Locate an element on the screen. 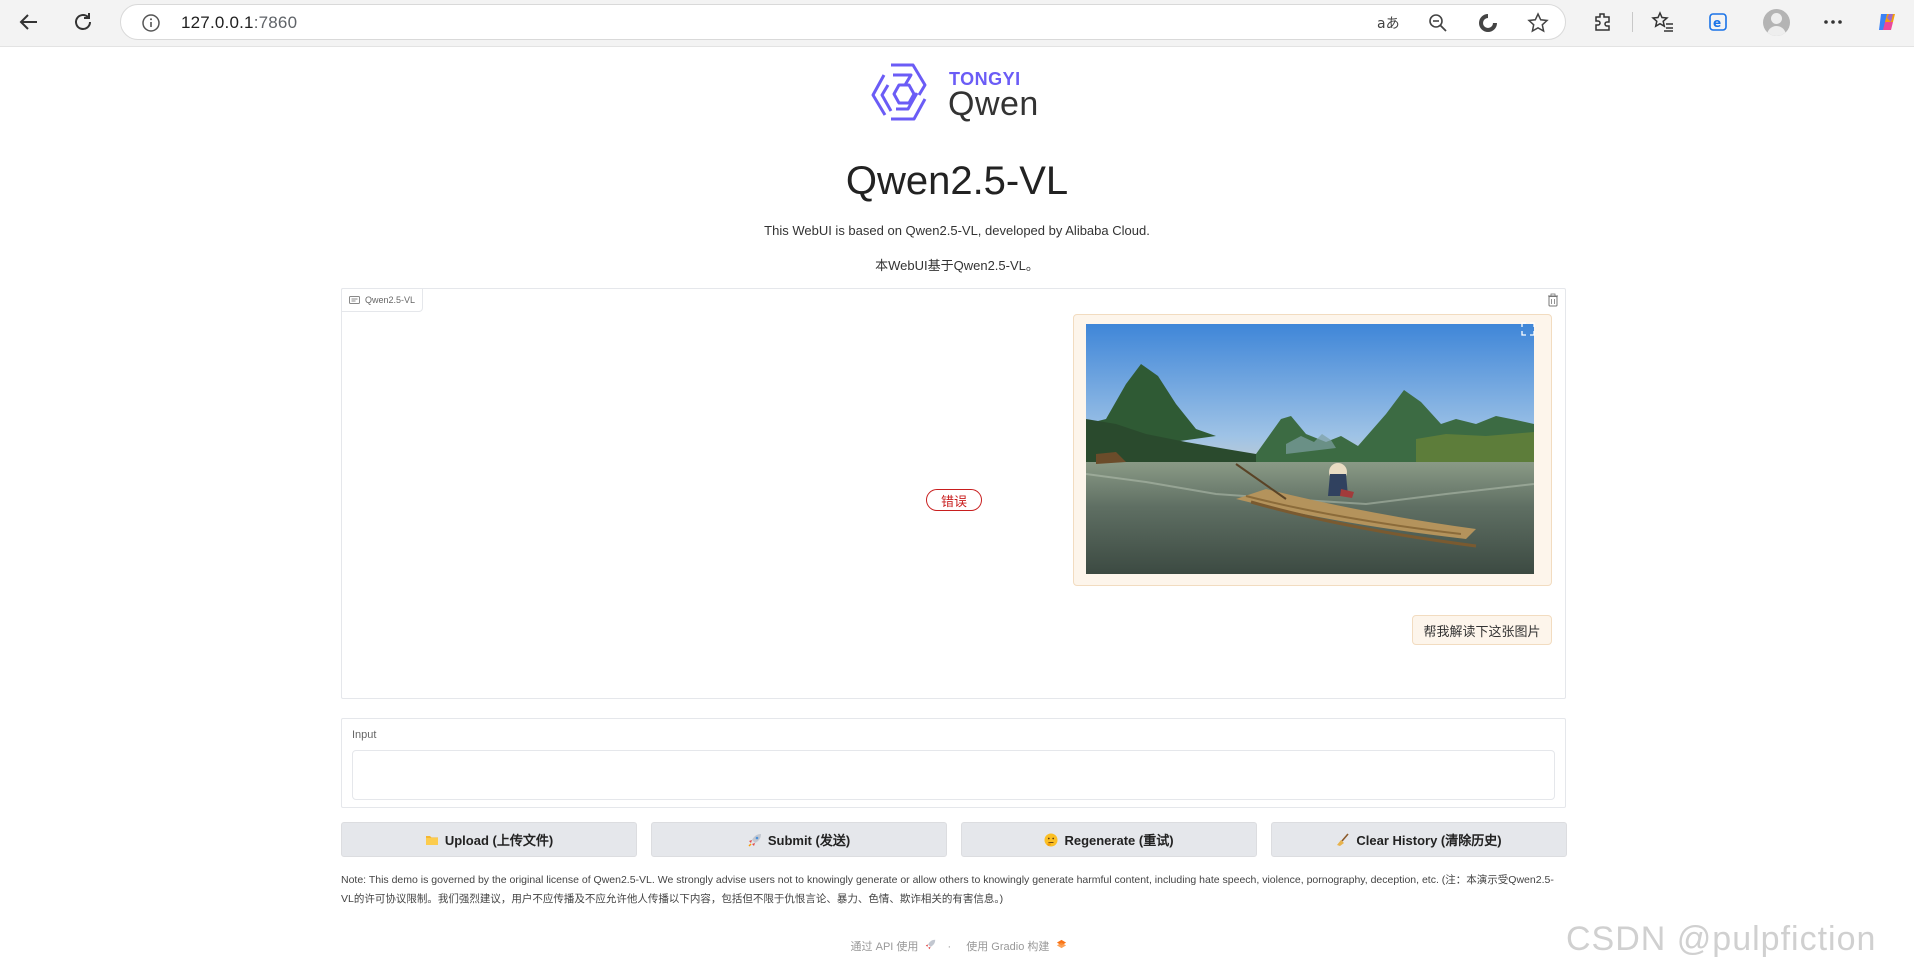 The height and width of the screenshot is (973, 1914). toolbar-divider is located at coordinates (1632, 22).